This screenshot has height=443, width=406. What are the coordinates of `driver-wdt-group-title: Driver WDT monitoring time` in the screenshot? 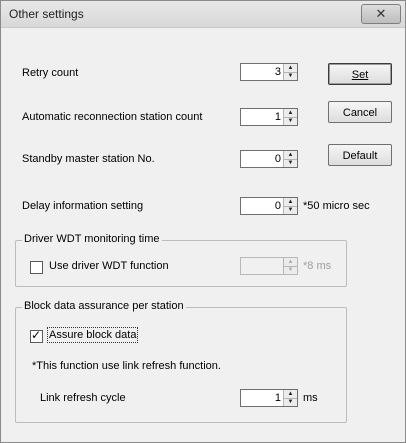 It's located at (92, 239).